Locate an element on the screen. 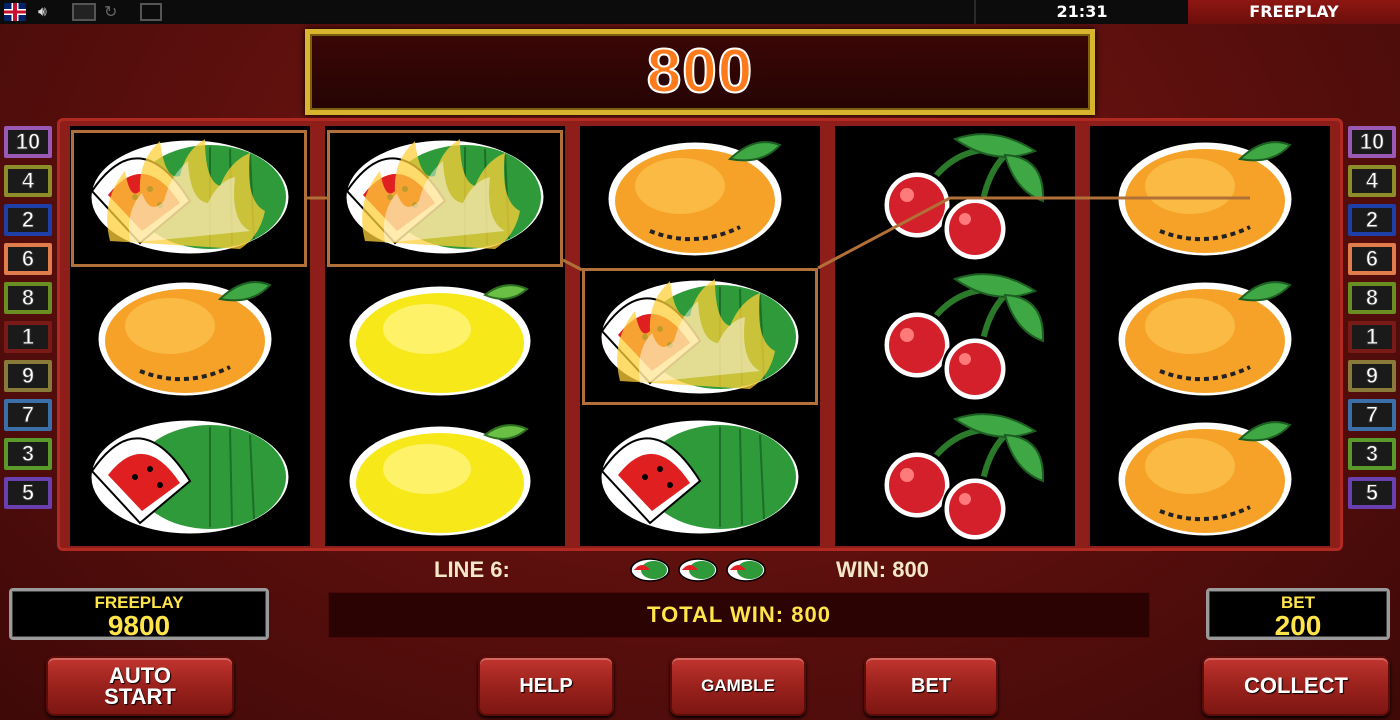  left-line-badge-6: 6 is located at coordinates (28, 259).